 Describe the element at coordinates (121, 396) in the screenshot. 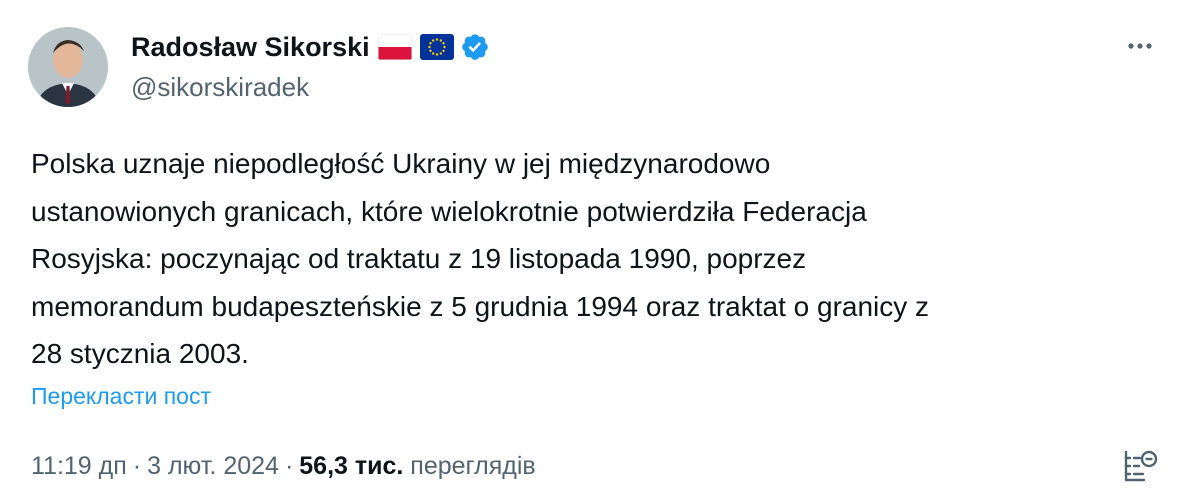

I see `translate-post-link: Перекласти пост` at that location.